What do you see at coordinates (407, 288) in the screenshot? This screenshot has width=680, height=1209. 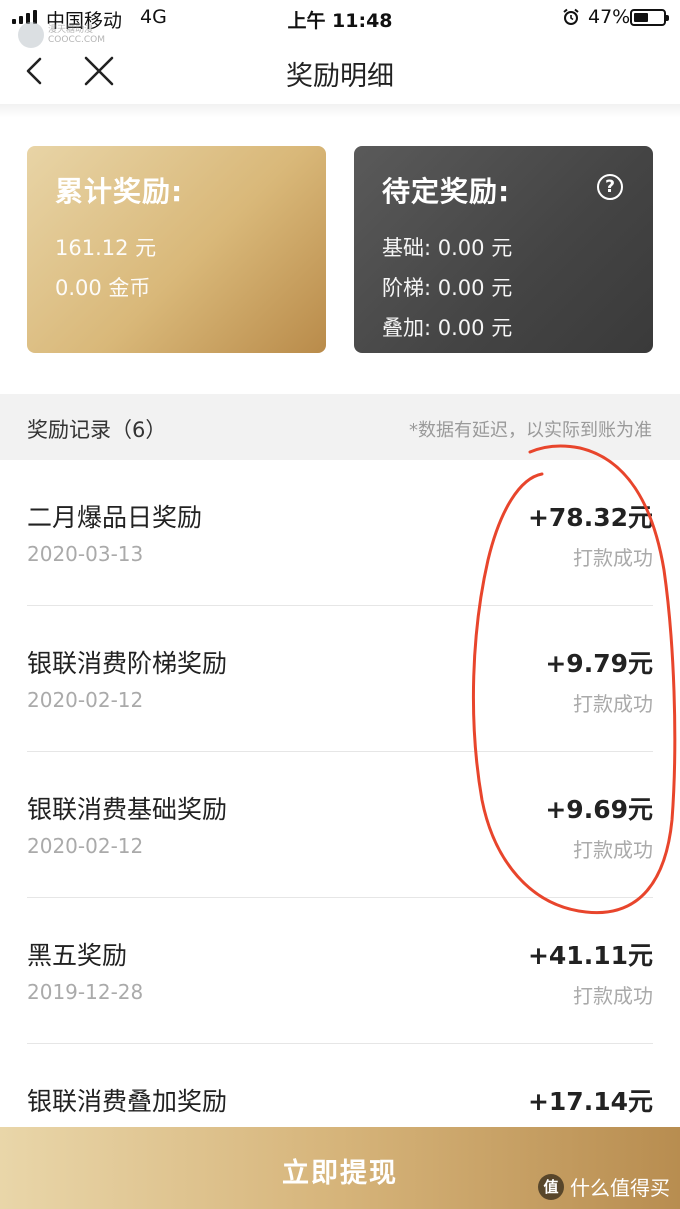 I see `pending-tier-label: 阶梯:` at bounding box center [407, 288].